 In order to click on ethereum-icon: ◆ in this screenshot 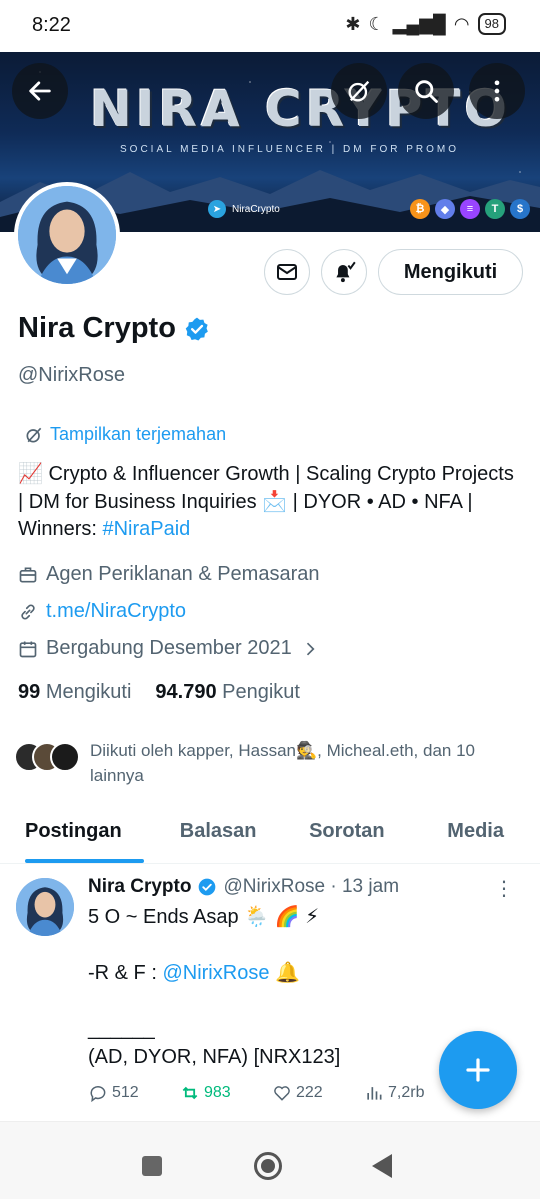, I will do `click(445, 209)`.